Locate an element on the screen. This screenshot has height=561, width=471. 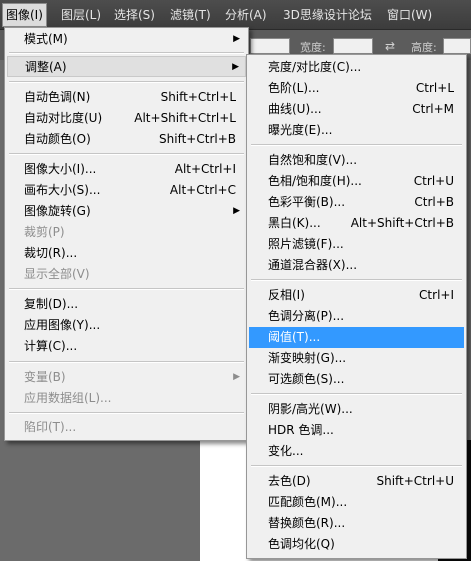
height-label: 高度: is located at coordinates (424, 47).